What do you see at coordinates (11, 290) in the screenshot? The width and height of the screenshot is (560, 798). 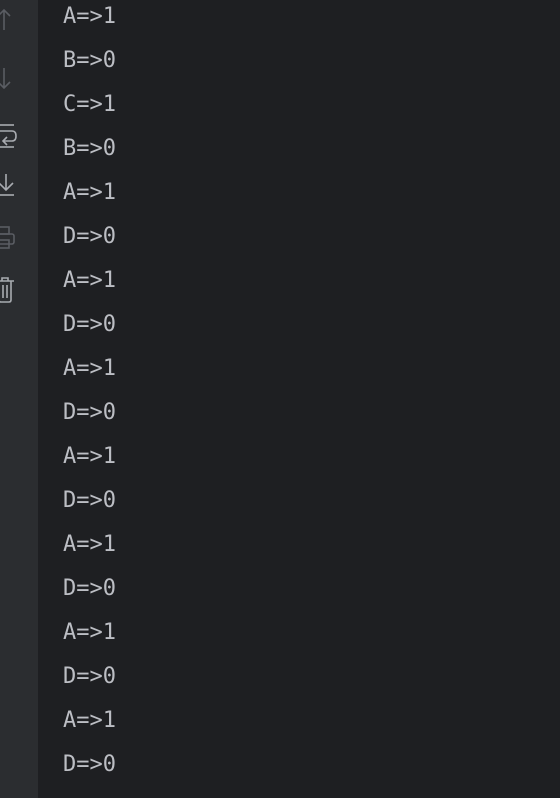 I see `clear-all-icon` at bounding box center [11, 290].